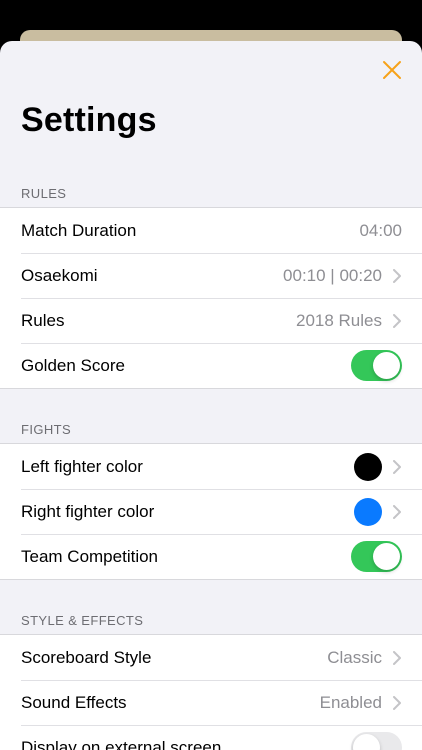 Image resolution: width=422 pixels, height=750 pixels. I want to click on row-right-fighter-color: Right fighter color, so click(211, 511).